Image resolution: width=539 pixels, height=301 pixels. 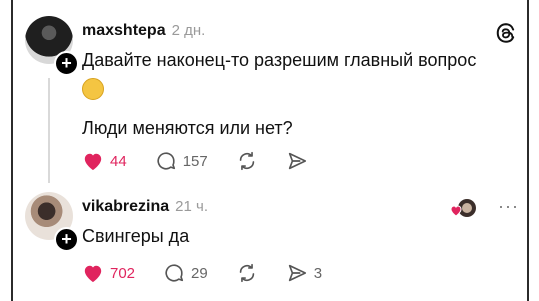 I want to click on comment-count: 157, so click(x=195, y=161).